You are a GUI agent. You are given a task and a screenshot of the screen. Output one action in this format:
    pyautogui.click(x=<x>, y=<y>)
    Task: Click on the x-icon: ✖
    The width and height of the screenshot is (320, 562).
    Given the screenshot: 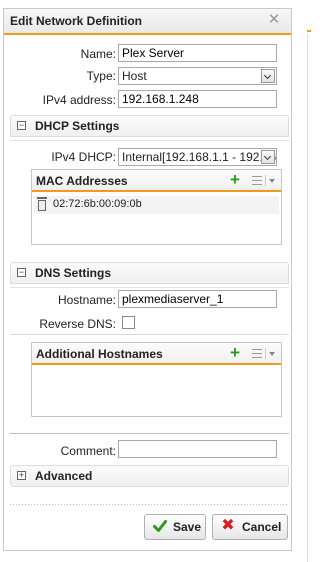 What is the action you would take?
    pyautogui.click(x=228, y=525)
    